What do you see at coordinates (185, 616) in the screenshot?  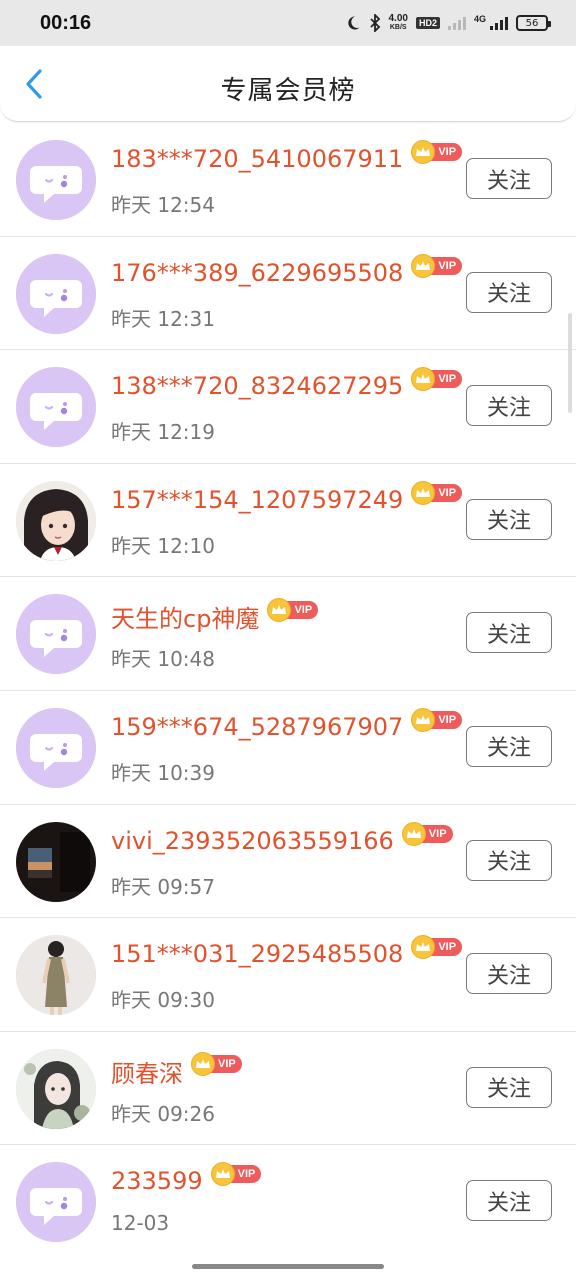 I see `member-name: 天生的cp神魔` at bounding box center [185, 616].